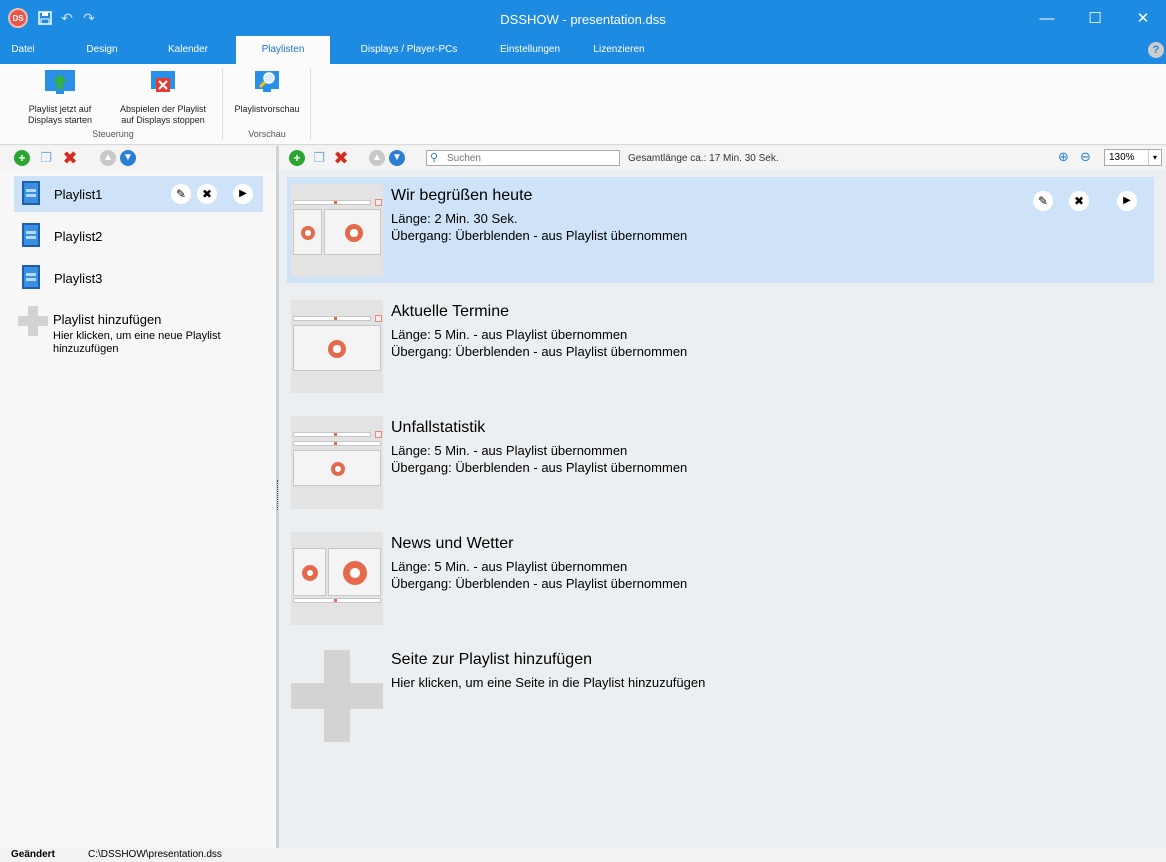 Image resolution: width=1166 pixels, height=862 pixels. Describe the element at coordinates (70, 158) in the screenshot. I see `delete-icon: ✖` at that location.